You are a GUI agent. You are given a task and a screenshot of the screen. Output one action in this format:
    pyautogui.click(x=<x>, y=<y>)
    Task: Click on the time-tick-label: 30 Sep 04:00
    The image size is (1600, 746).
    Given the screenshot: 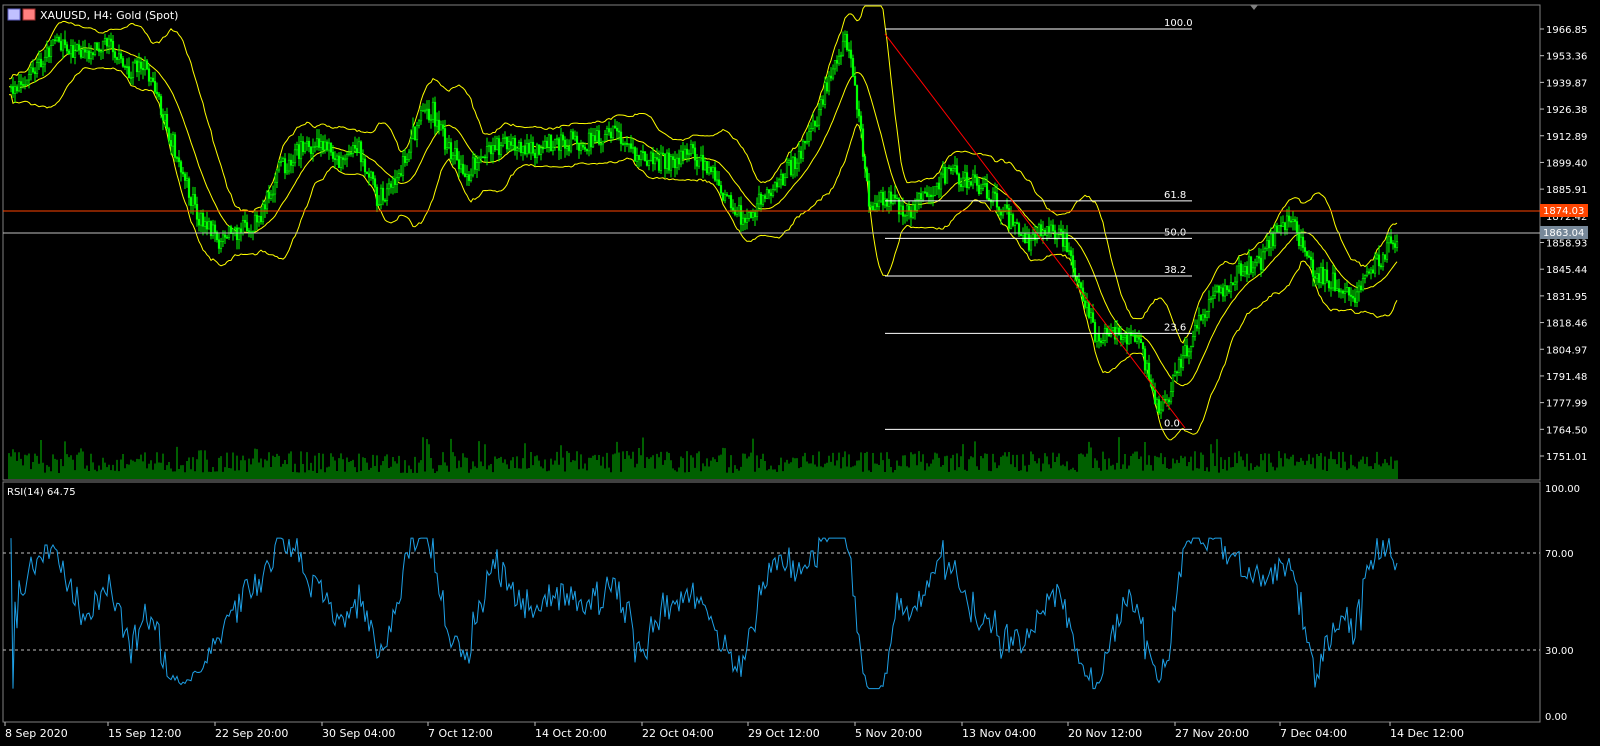 What is the action you would take?
    pyautogui.click(x=358, y=733)
    